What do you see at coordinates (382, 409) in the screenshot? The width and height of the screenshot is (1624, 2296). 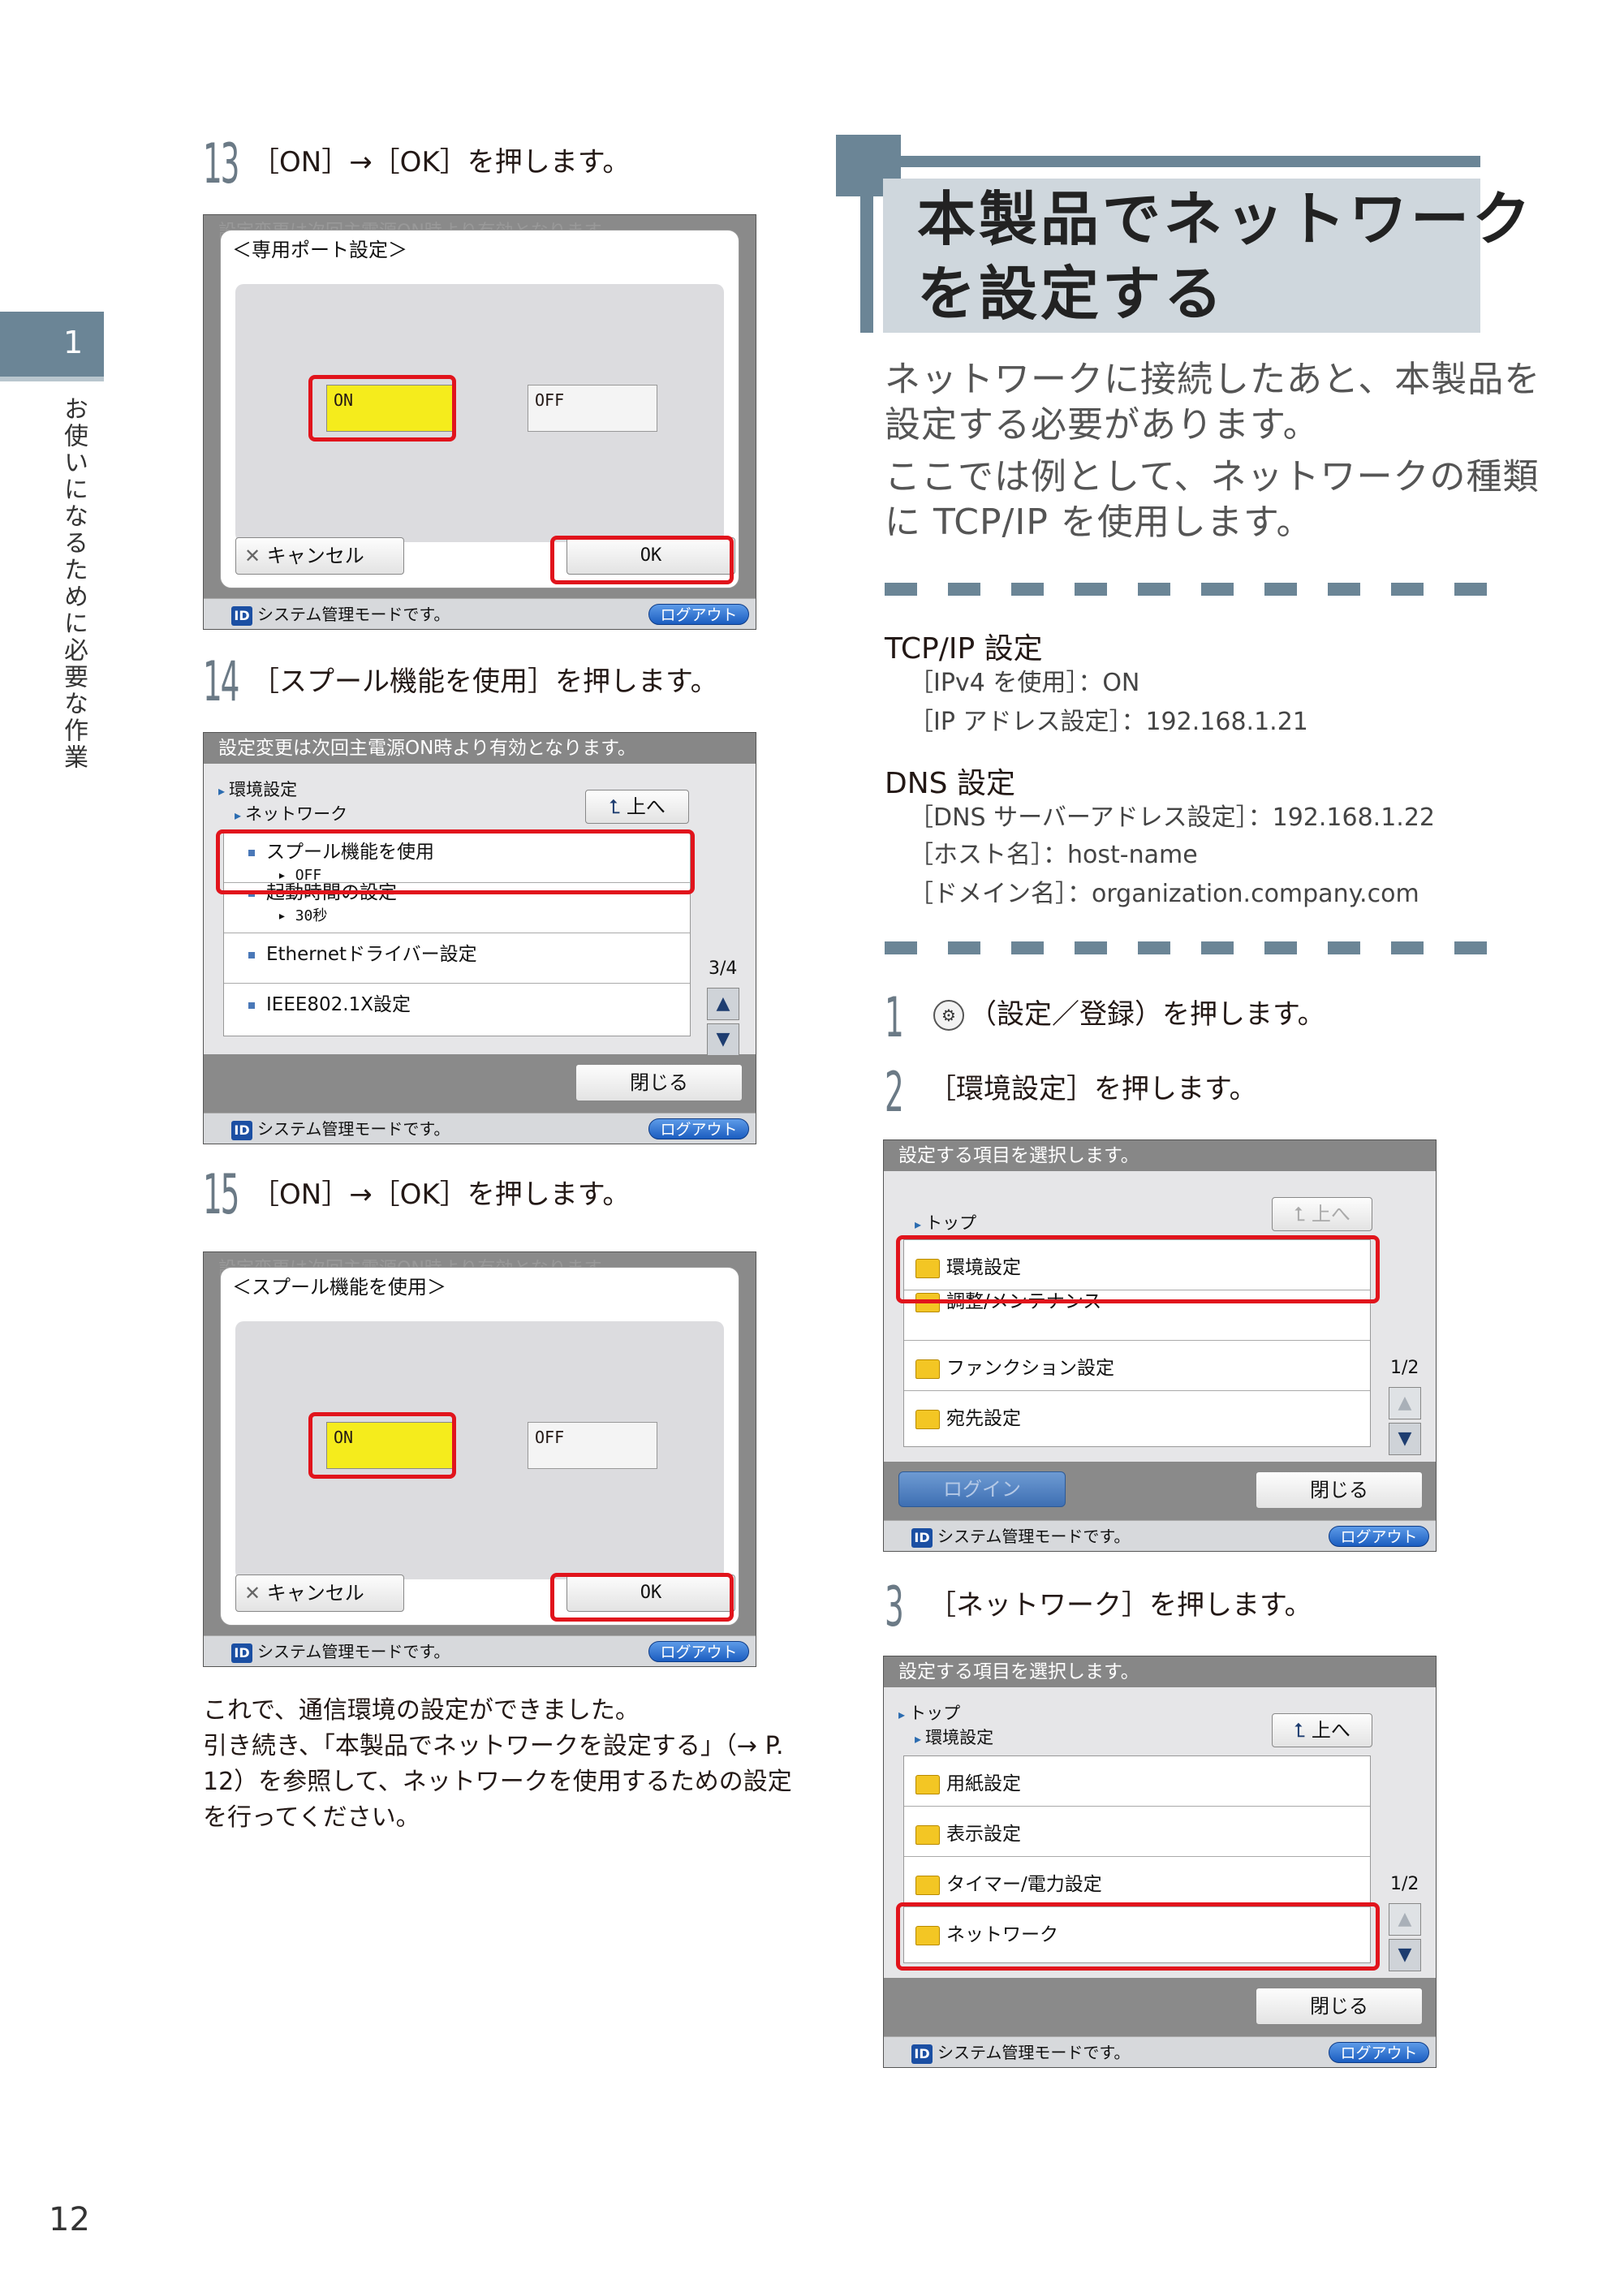 I see `highlight-on` at bounding box center [382, 409].